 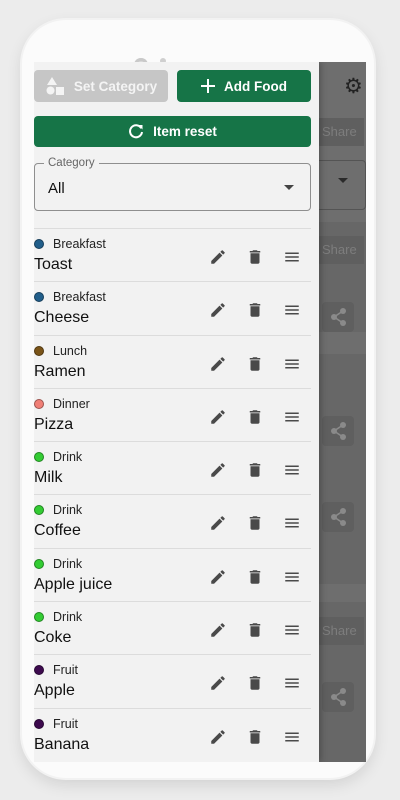 I want to click on food-name: Coffee, so click(x=57, y=531).